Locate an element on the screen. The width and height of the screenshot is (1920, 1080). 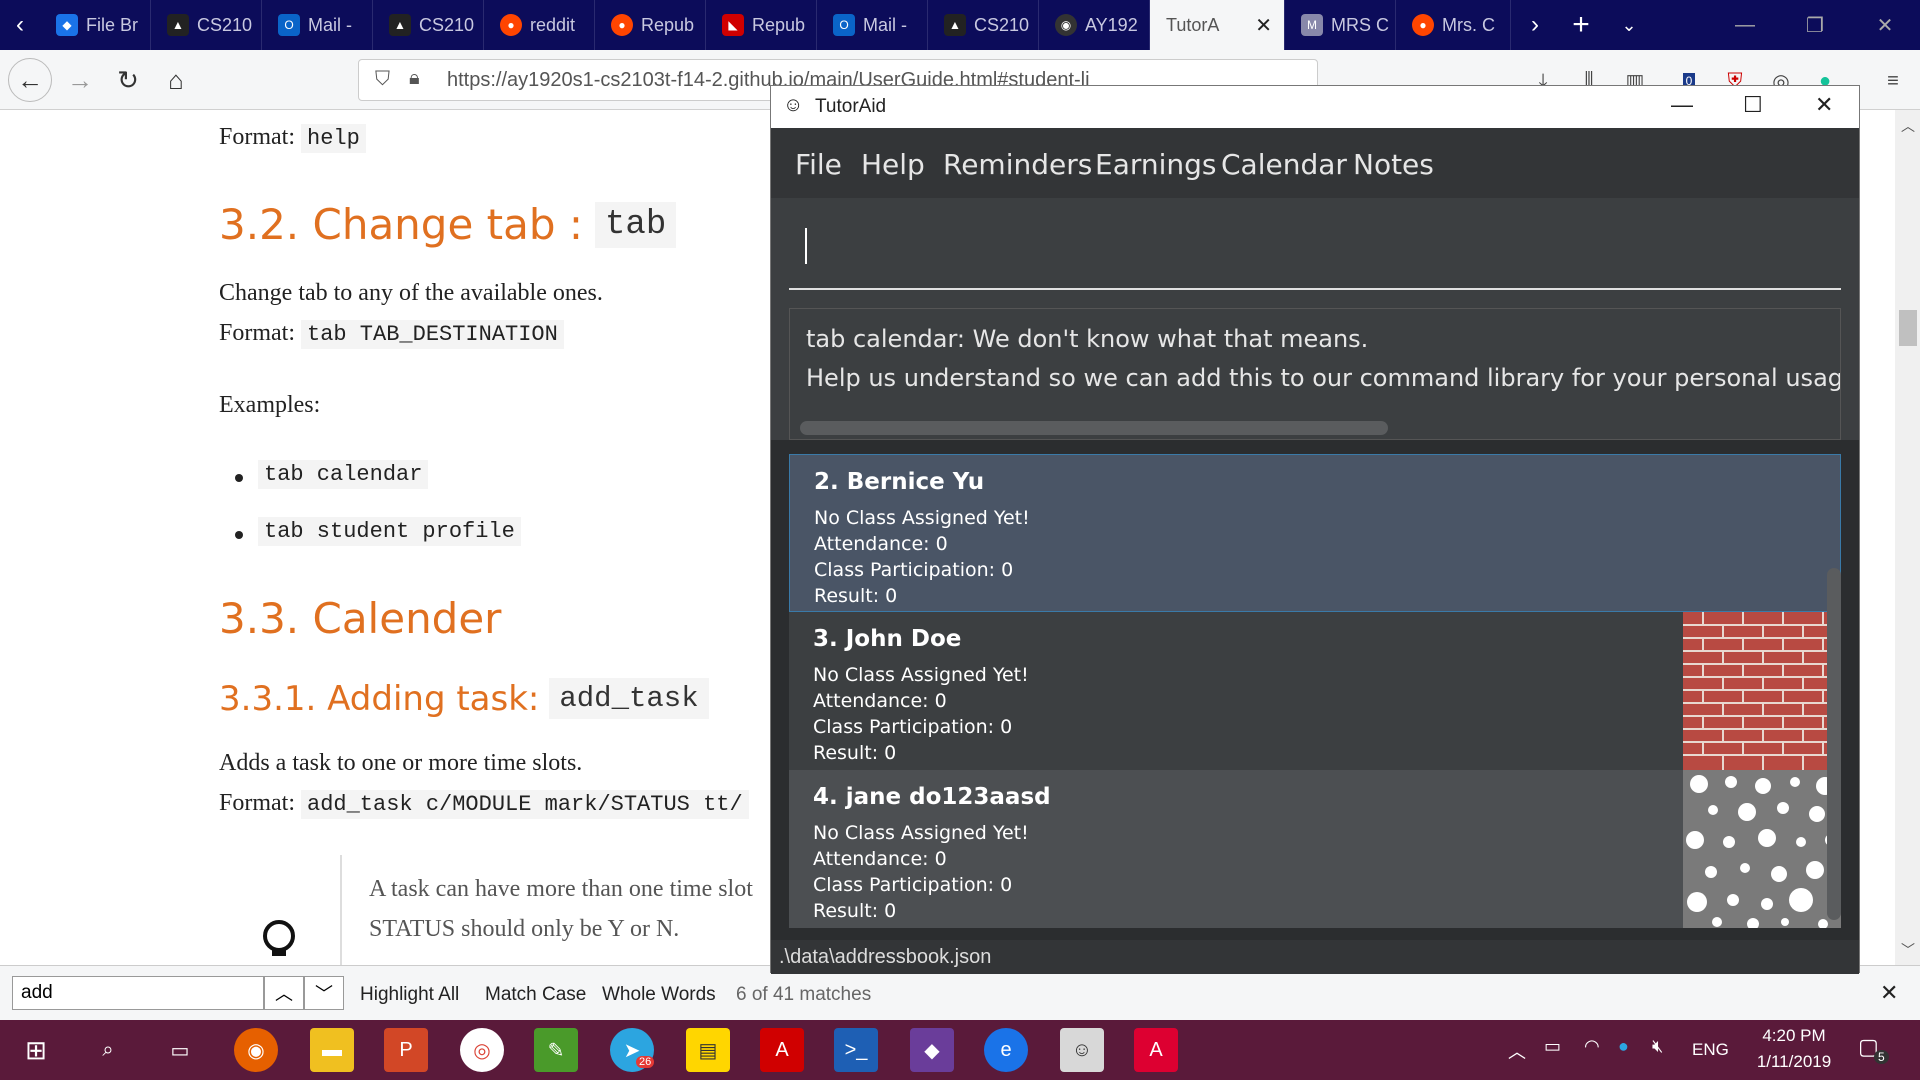
student-result: Result: 0 is located at coordinates (856, 596).